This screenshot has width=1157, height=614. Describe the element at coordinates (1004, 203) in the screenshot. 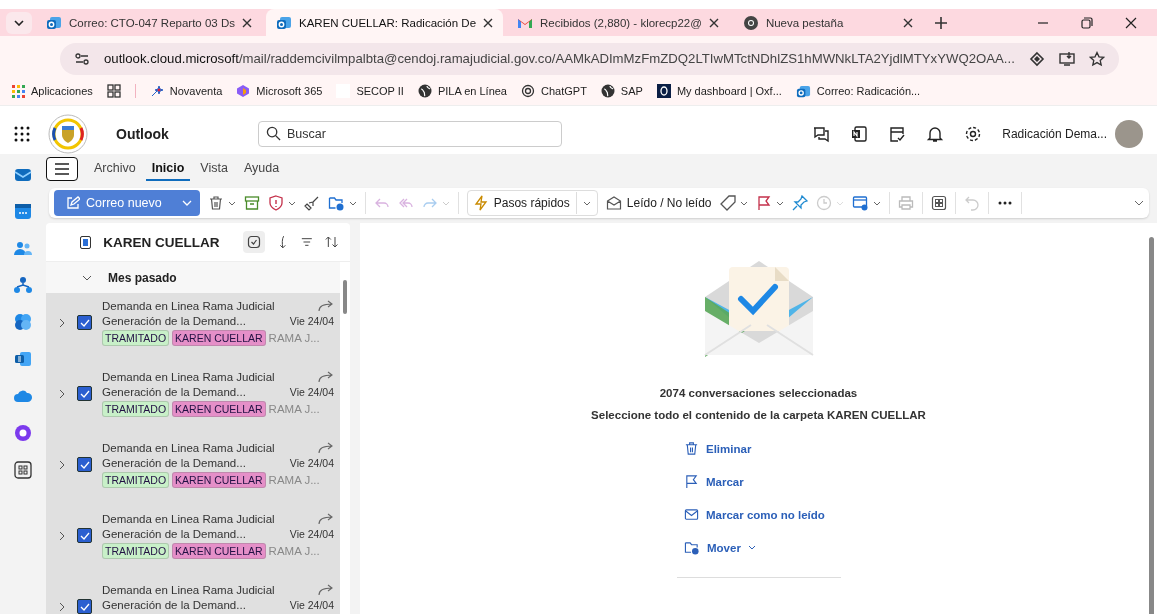

I see `more-icon` at that location.